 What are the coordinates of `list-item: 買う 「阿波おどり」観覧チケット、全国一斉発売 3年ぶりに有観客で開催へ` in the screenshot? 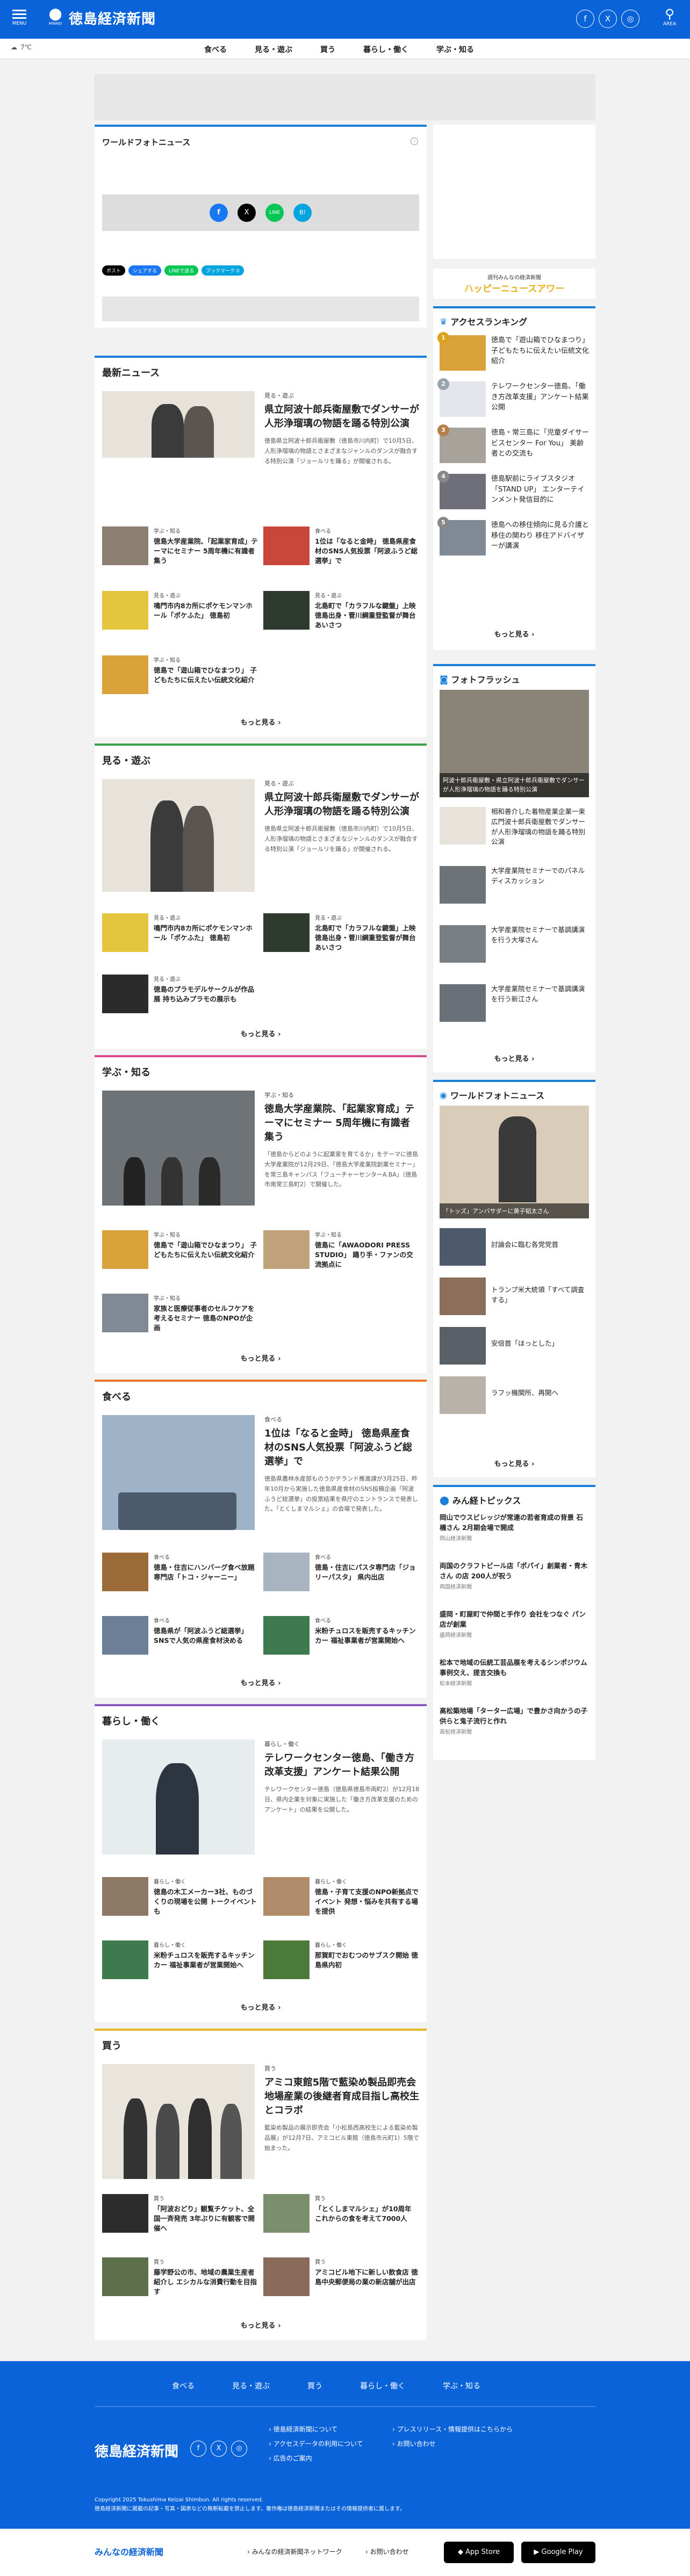 It's located at (180, 2214).